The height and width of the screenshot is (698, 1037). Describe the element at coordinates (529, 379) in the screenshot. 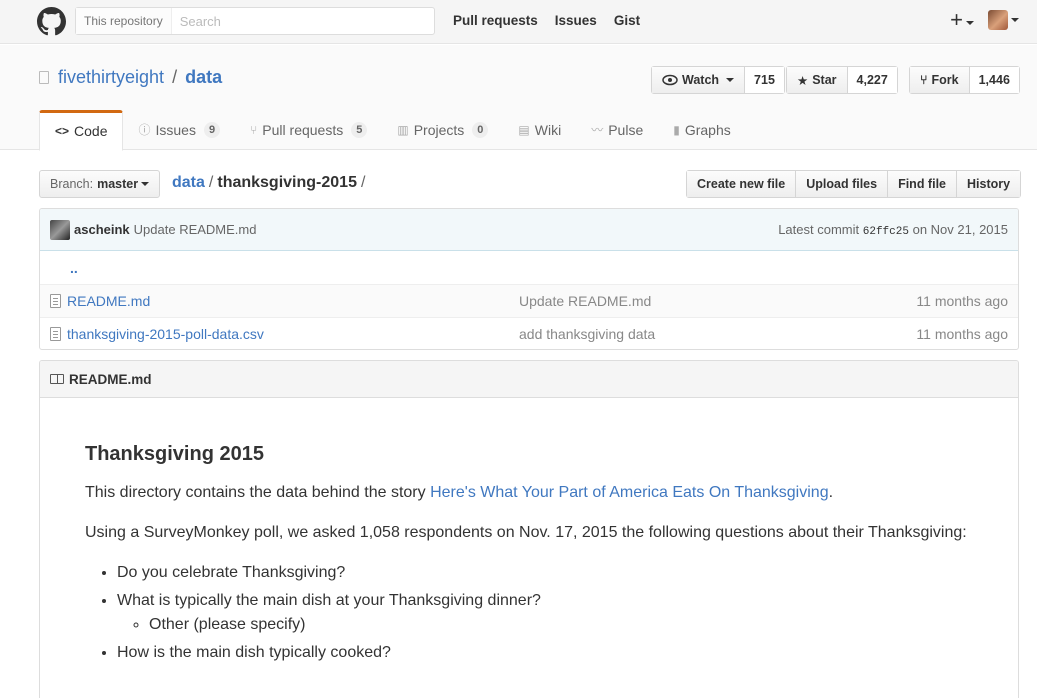

I see `readme-header: README.md` at that location.